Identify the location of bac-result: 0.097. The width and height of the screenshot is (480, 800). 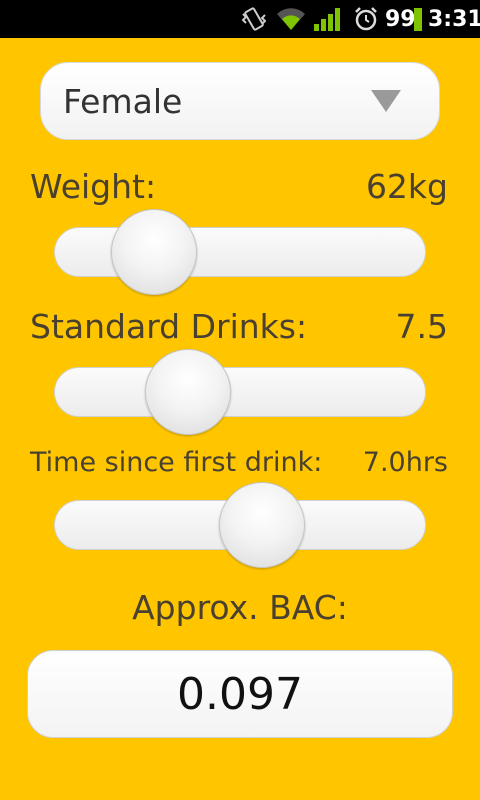
(240, 694).